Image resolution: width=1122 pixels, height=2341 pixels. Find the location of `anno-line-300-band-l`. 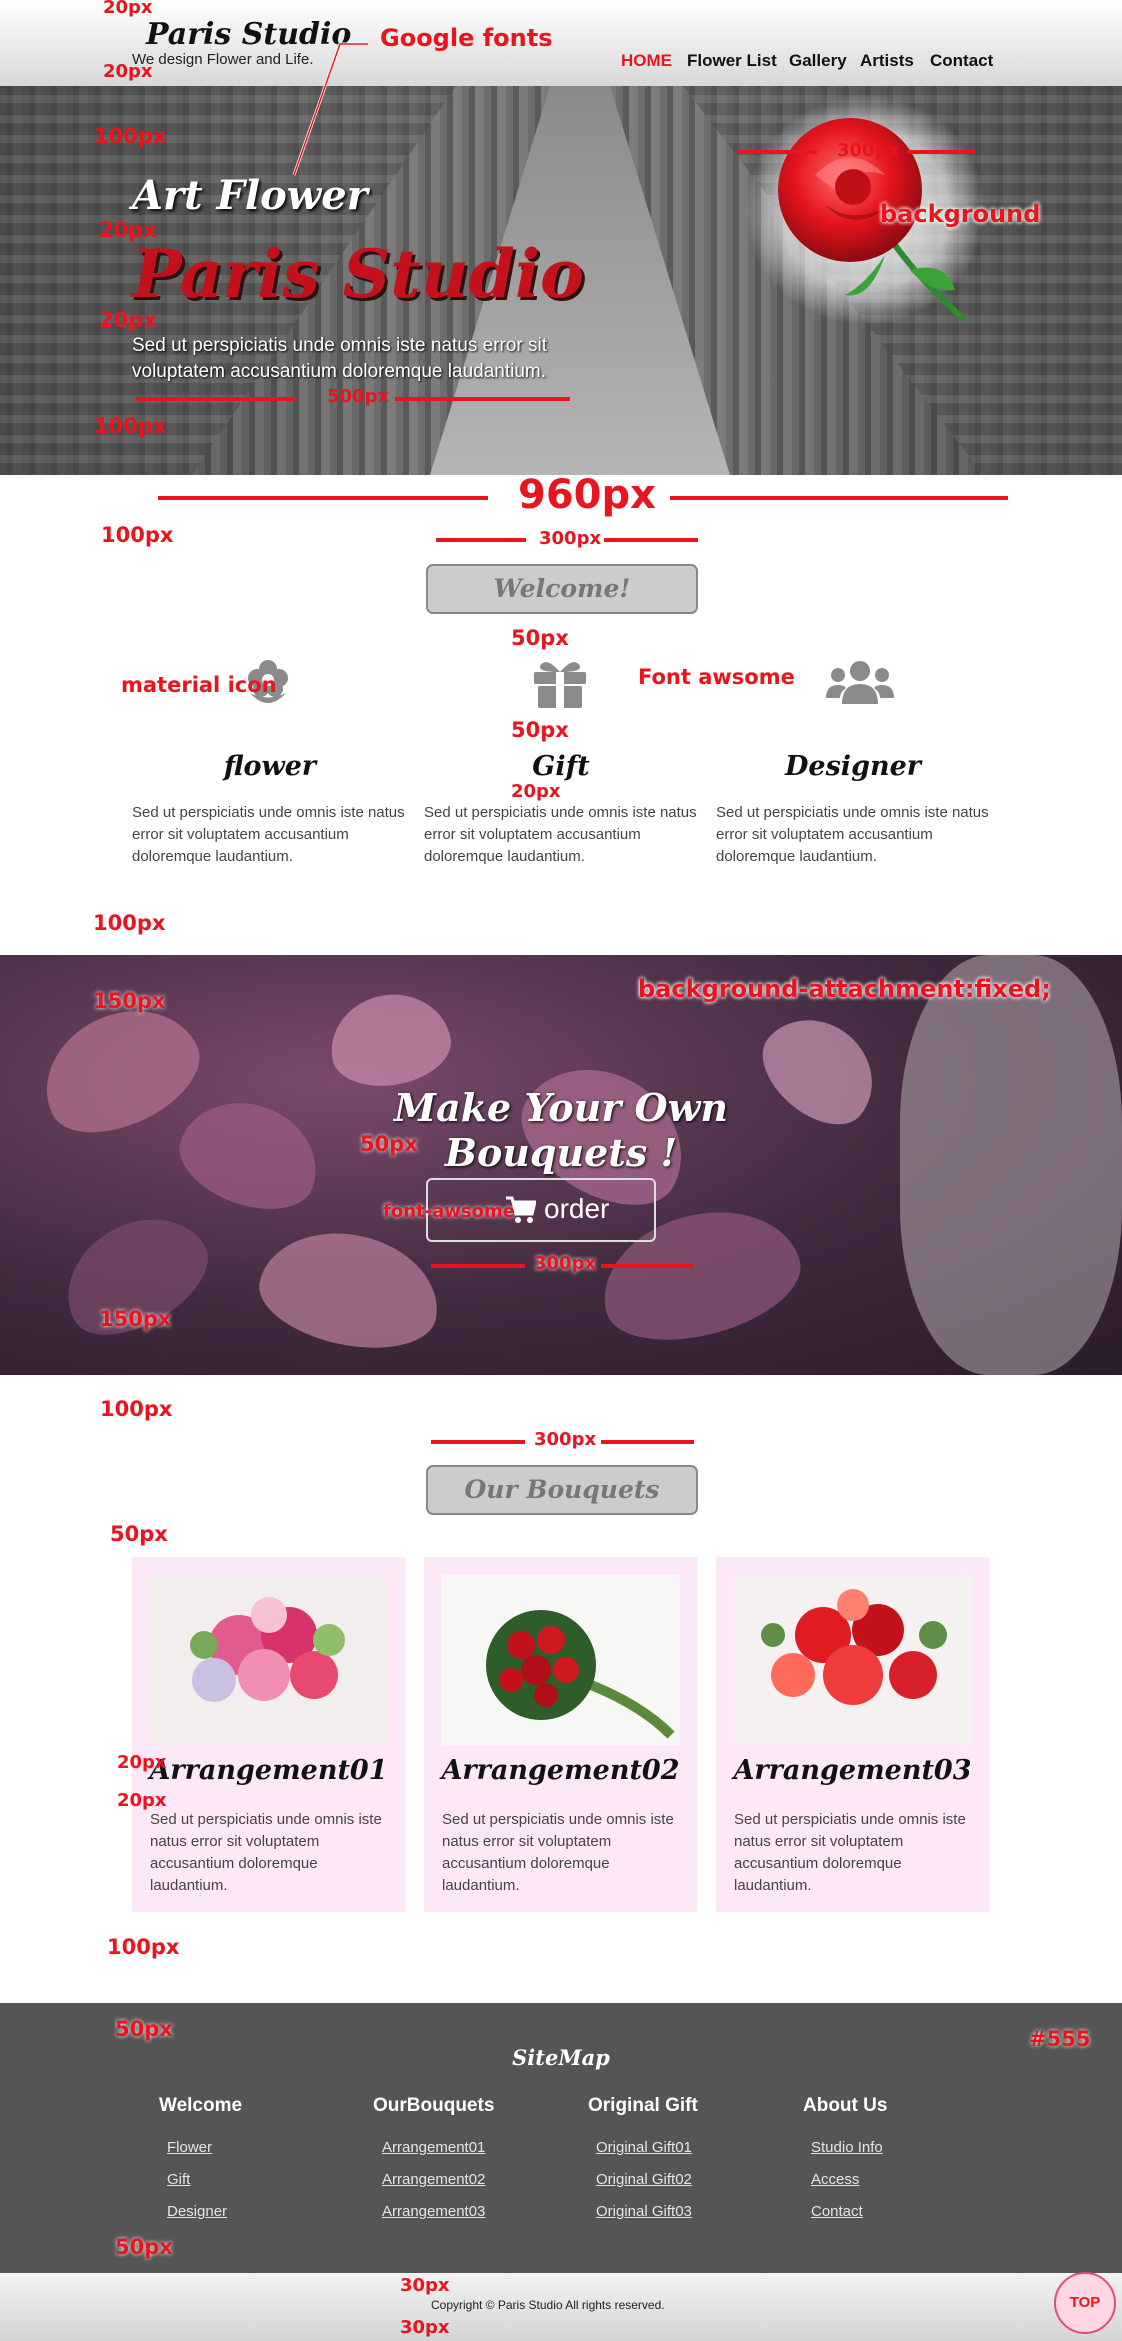

anno-line-300-band-l is located at coordinates (478, 1266).